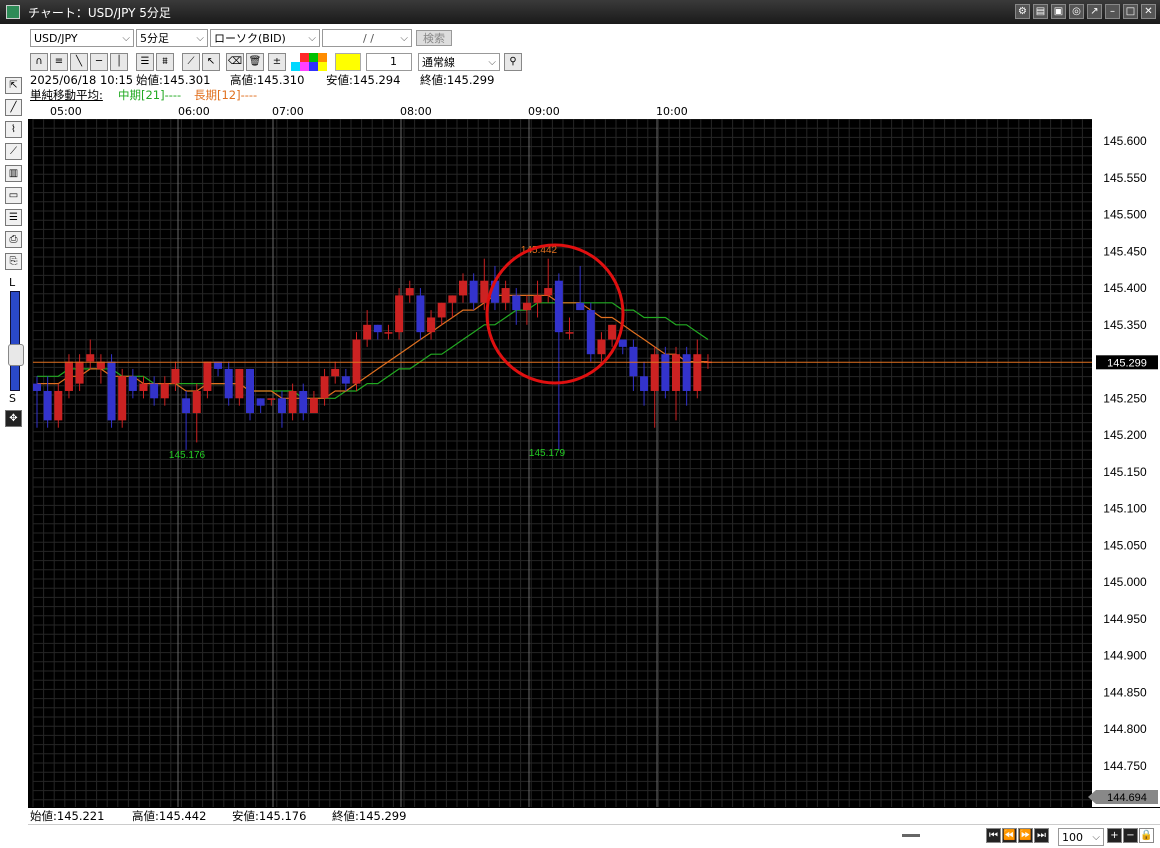 The image size is (1160, 848). I want to click on price-label: 145.150, so click(1125, 472).